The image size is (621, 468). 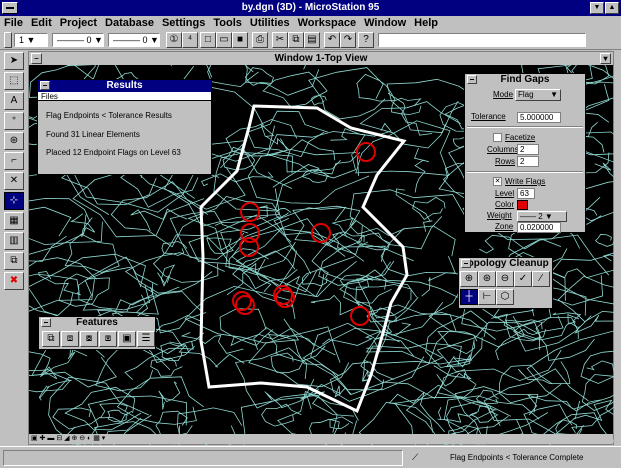 I want to click on cell-icon: ▦, so click(x=14, y=221).